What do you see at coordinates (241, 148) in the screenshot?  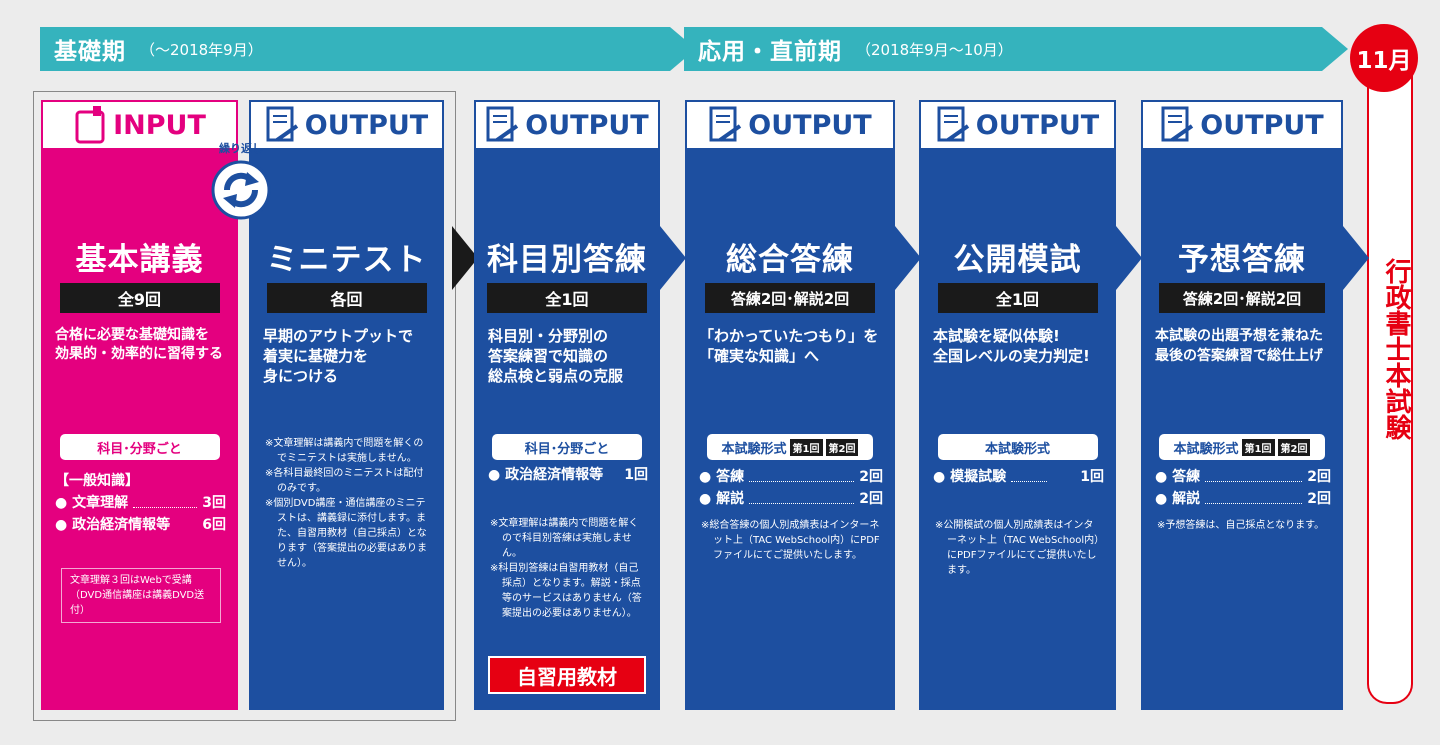 I see `repeat-label: 繰り返し` at bounding box center [241, 148].